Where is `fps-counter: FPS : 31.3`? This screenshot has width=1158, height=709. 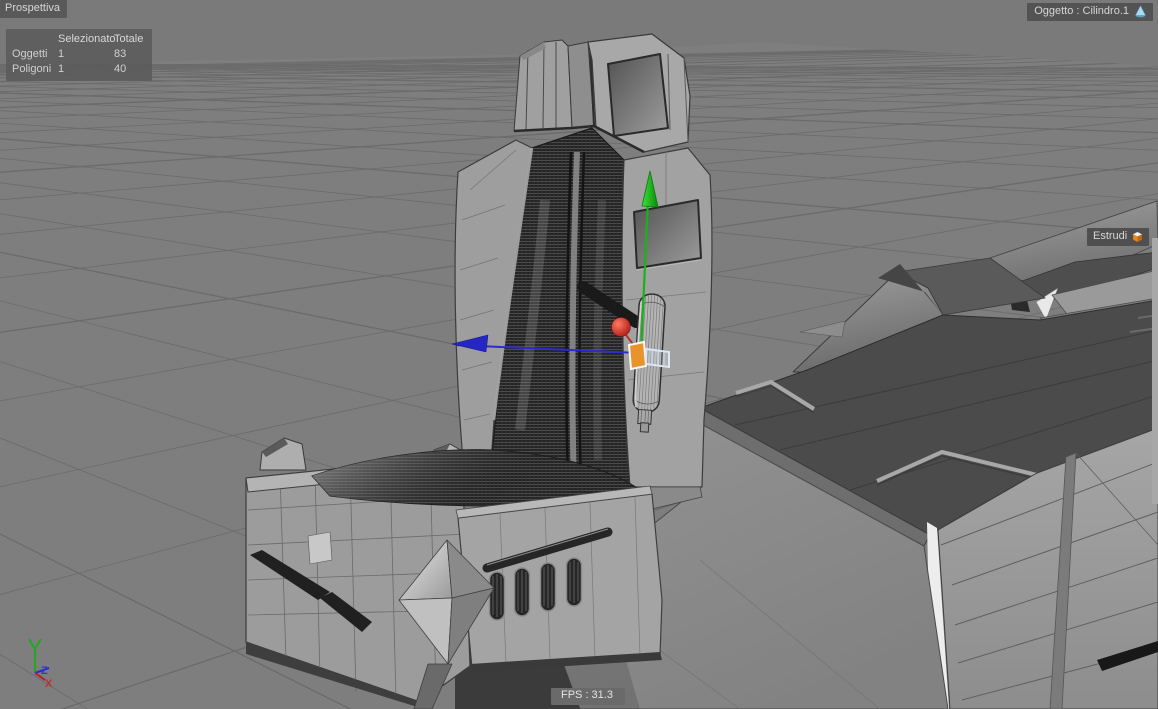 fps-counter: FPS : 31.3 is located at coordinates (588, 696).